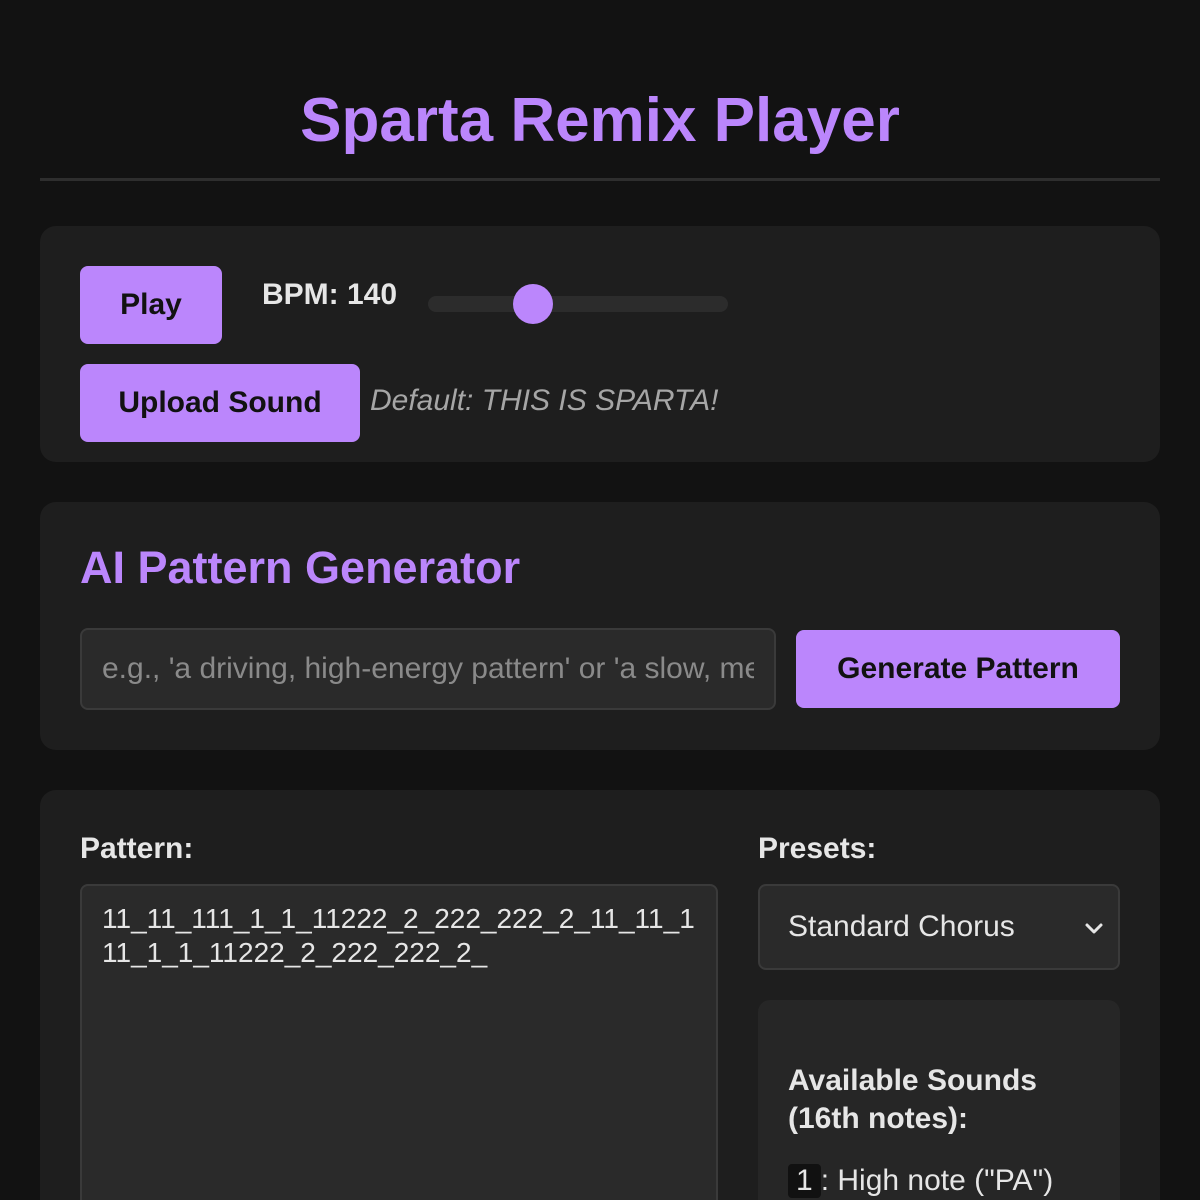 The image size is (1200, 1200). I want to click on title-divider, so click(600, 179).